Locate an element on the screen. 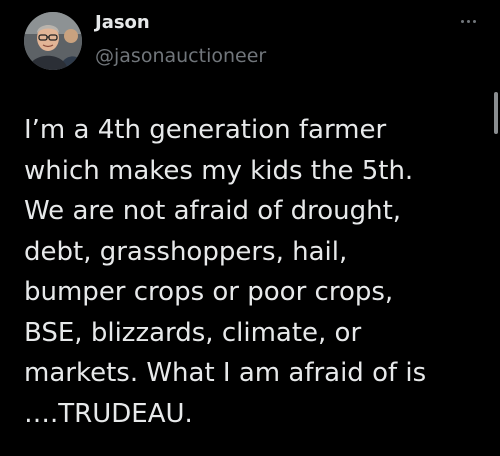  tweet-text-line: ….TRUDEAU. is located at coordinates (108, 413).